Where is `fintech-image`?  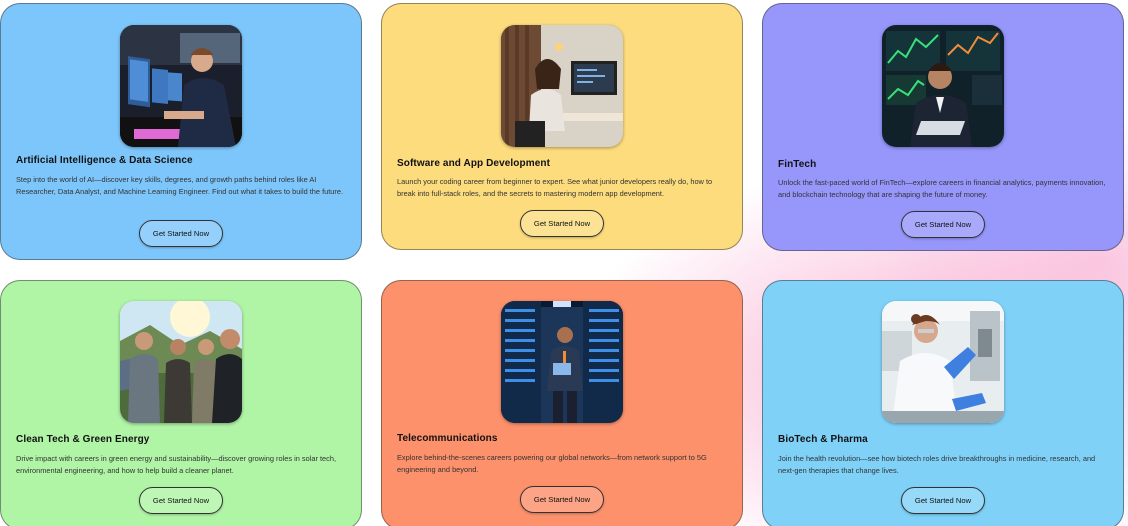 fintech-image is located at coordinates (943, 86).